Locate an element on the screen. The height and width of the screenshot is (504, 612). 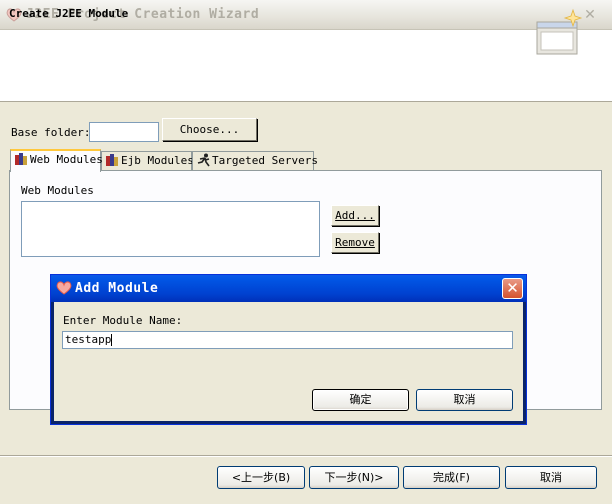
module-name-label: Enter Module Name: is located at coordinates (123, 320).